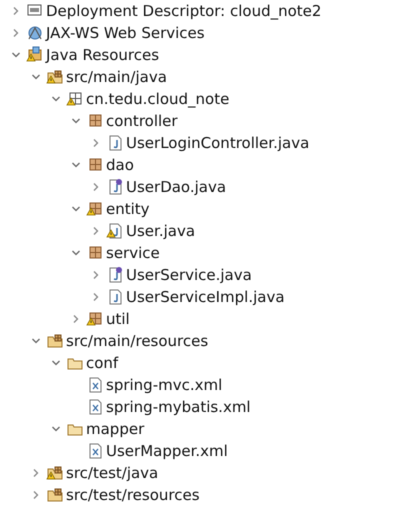 This screenshot has height=507, width=401. What do you see at coordinates (161, 231) in the screenshot?
I see `tree-item-label: User.java` at bounding box center [161, 231].